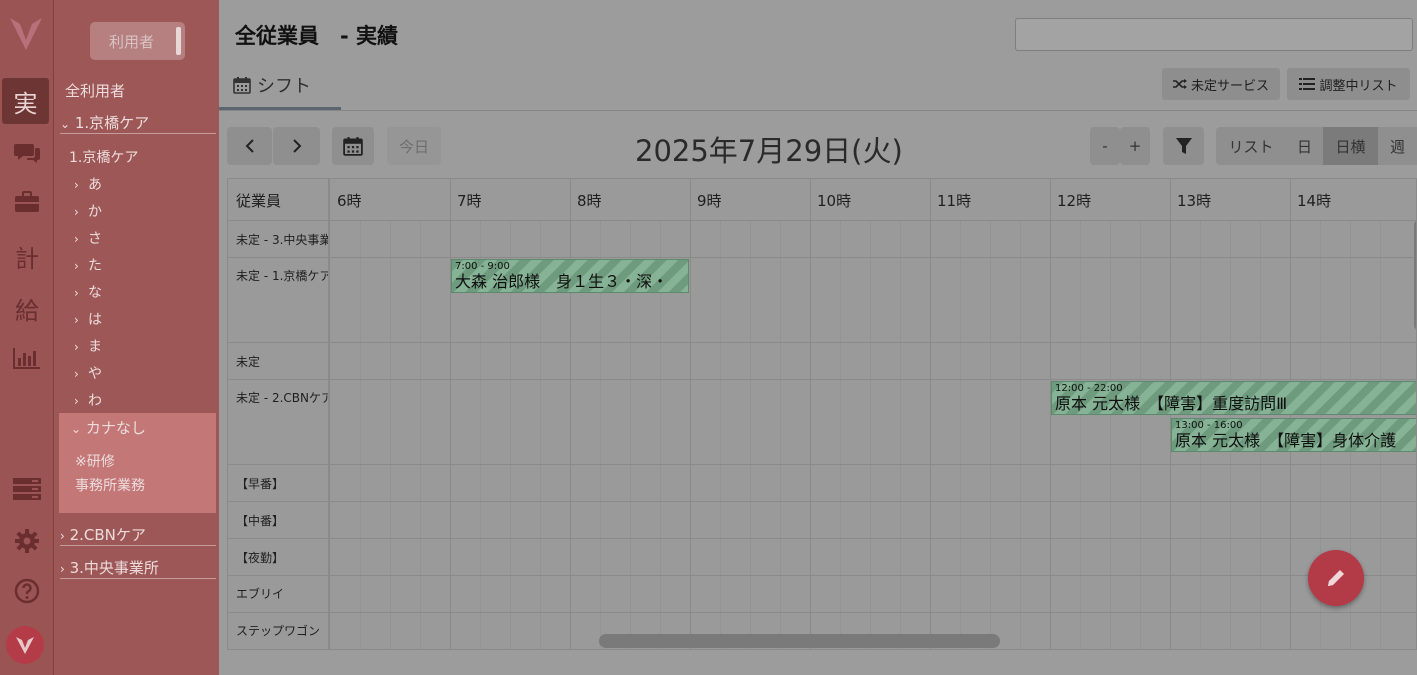 The width and height of the screenshot is (1417, 675). What do you see at coordinates (27, 489) in the screenshot?
I see `rail-server` at bounding box center [27, 489].